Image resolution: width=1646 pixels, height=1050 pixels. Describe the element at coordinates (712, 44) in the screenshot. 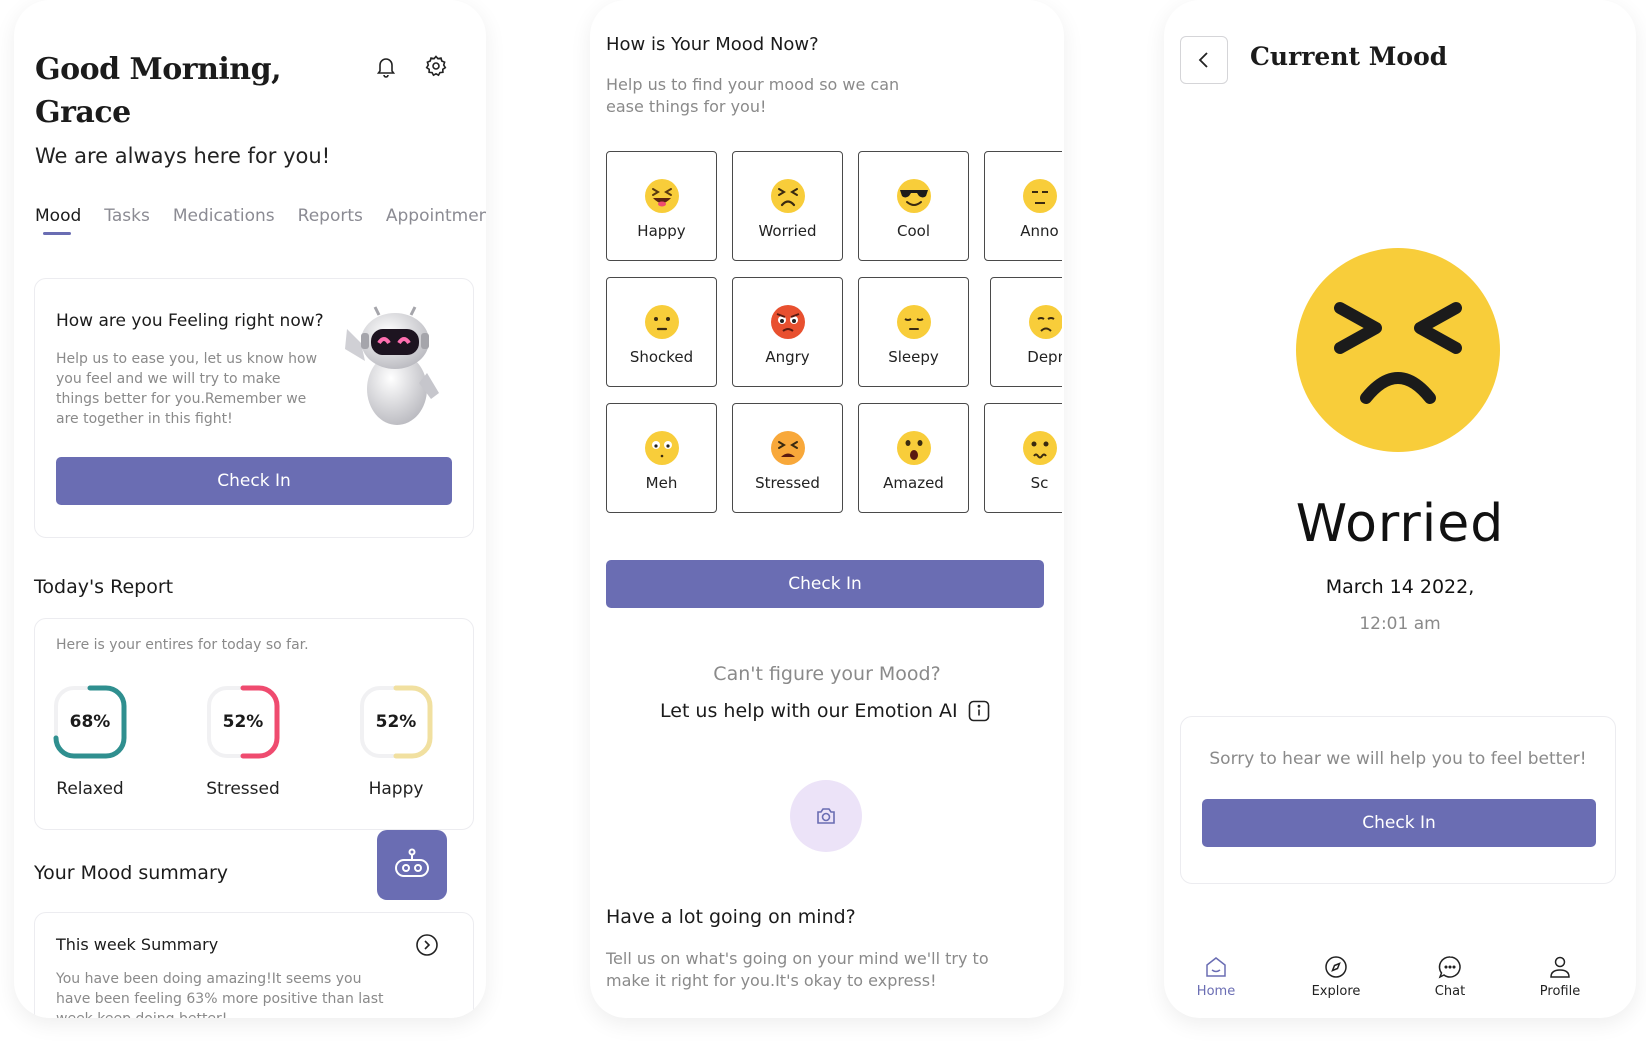

I see `mood-question-title: How is Your Mood Now?` at that location.